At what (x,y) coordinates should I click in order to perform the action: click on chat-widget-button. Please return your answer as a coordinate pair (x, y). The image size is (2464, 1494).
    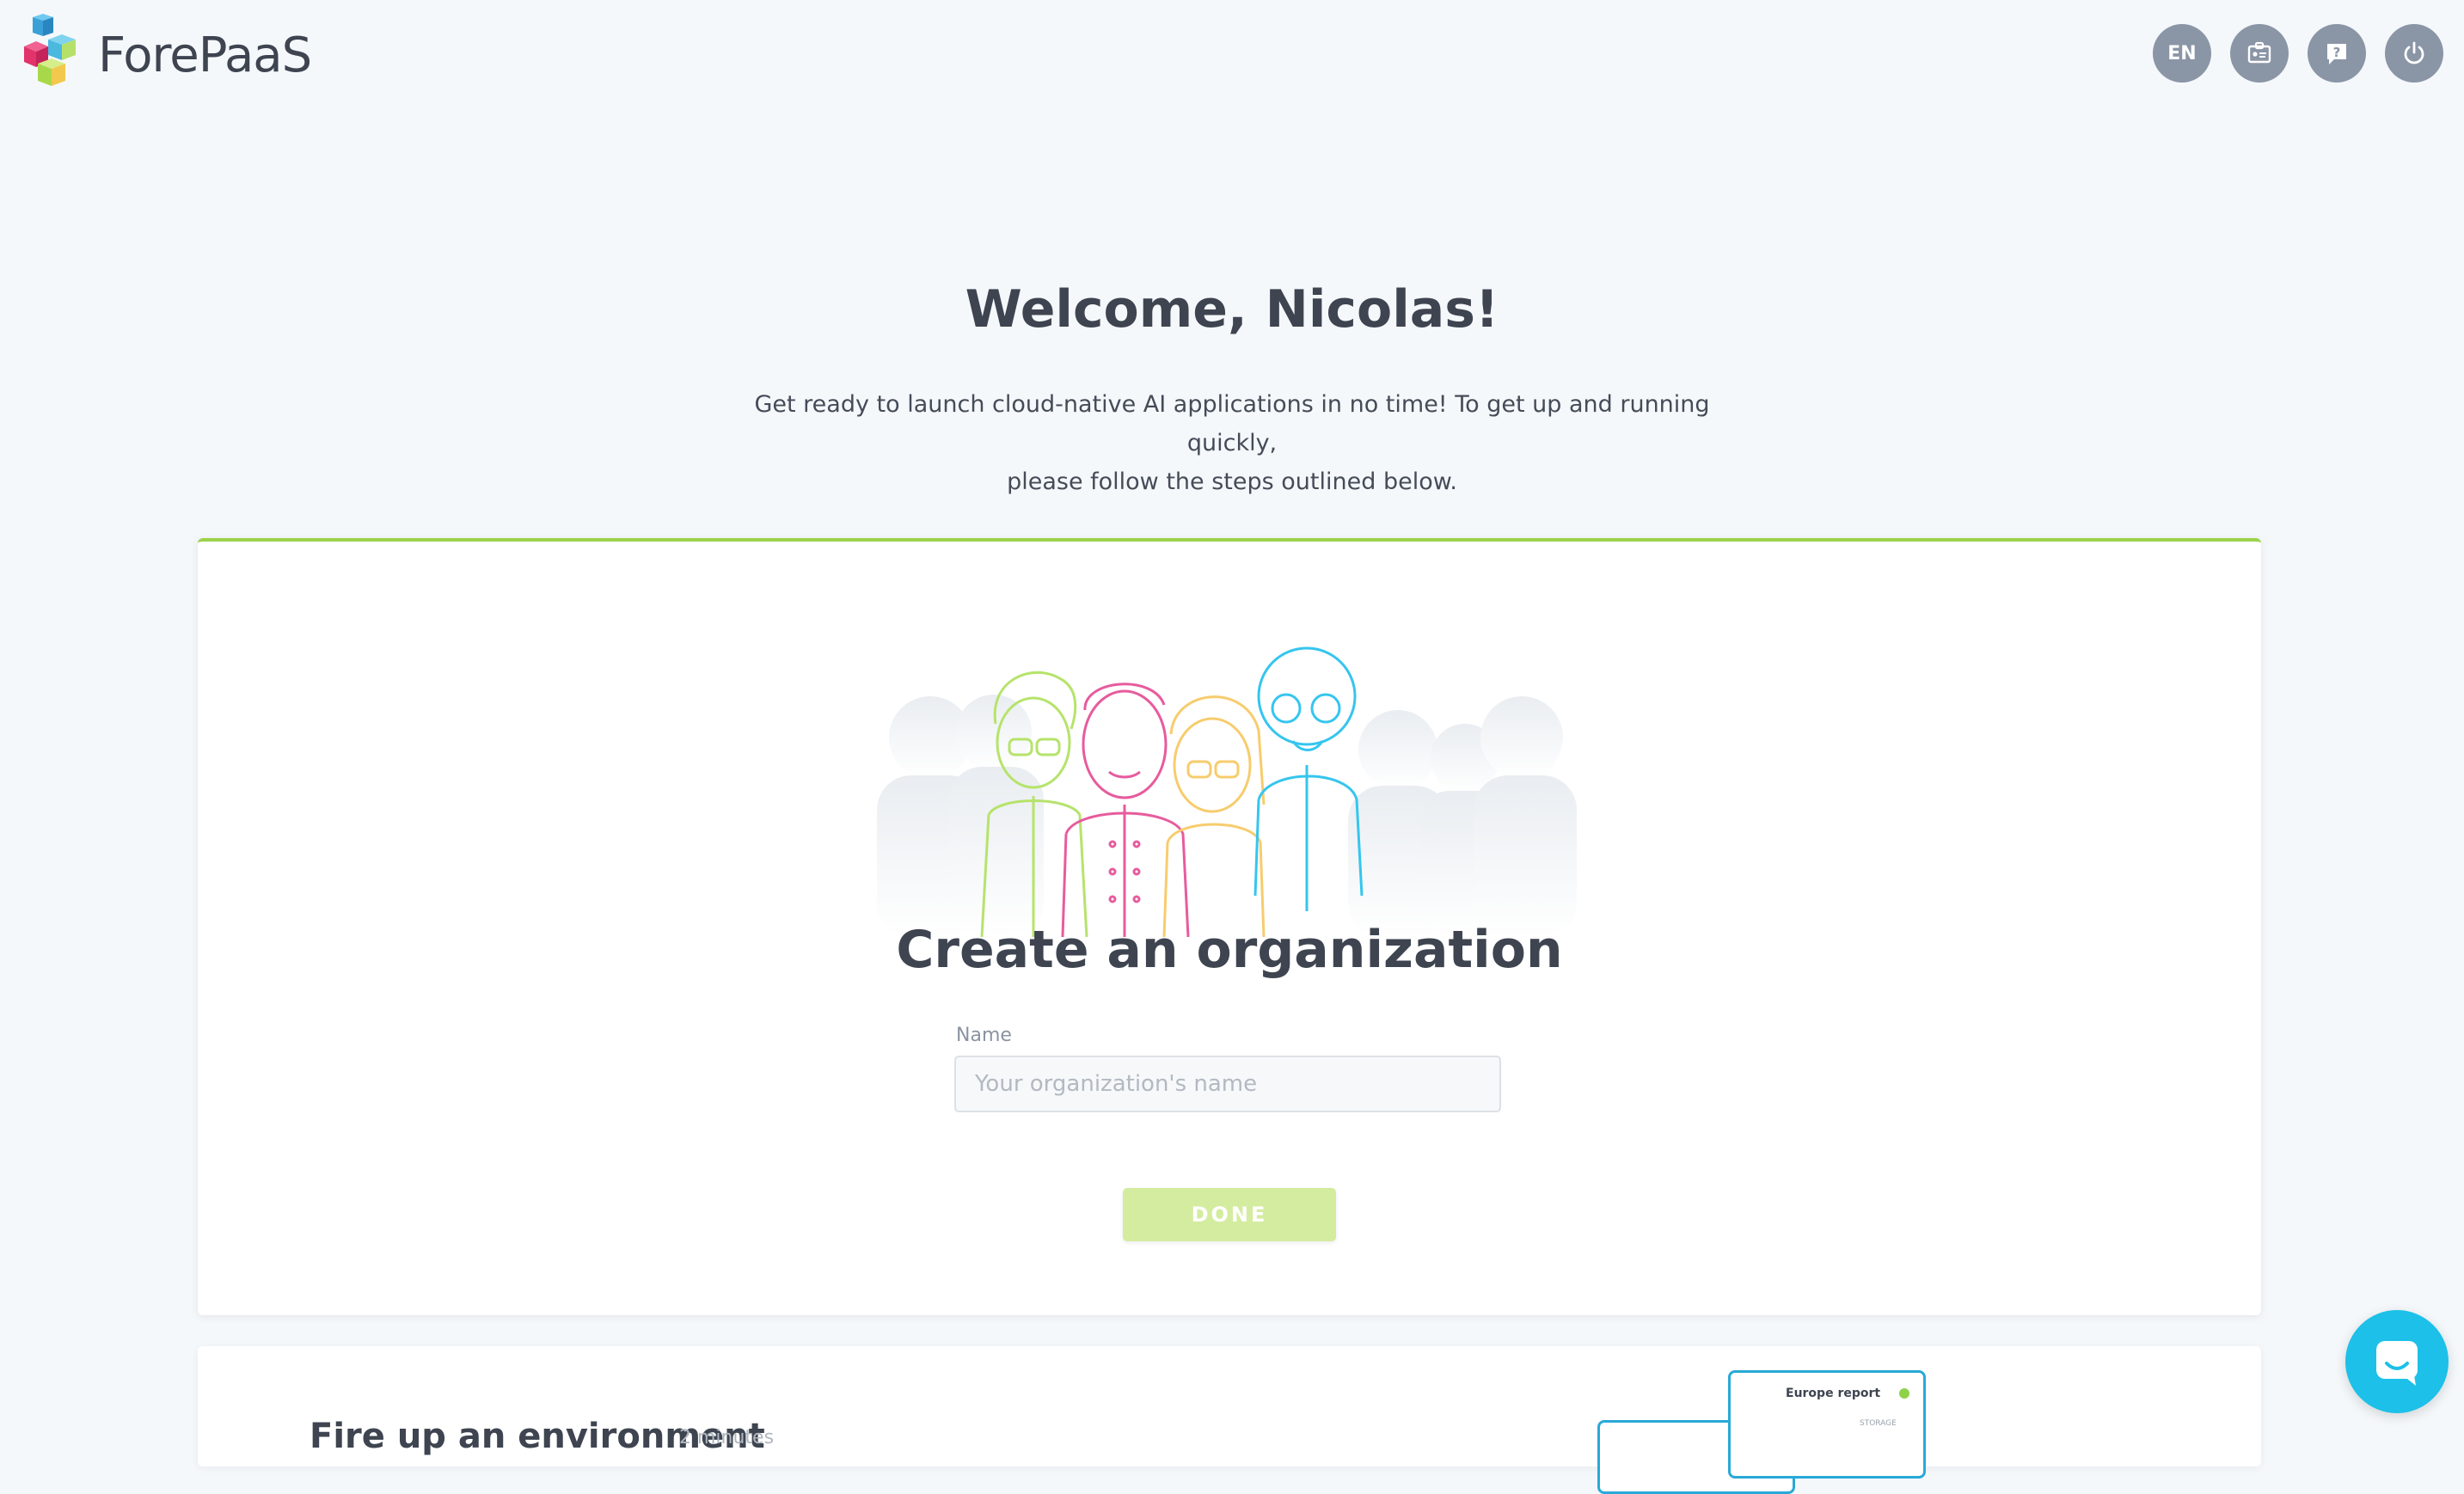
    Looking at the image, I should click on (2397, 1361).